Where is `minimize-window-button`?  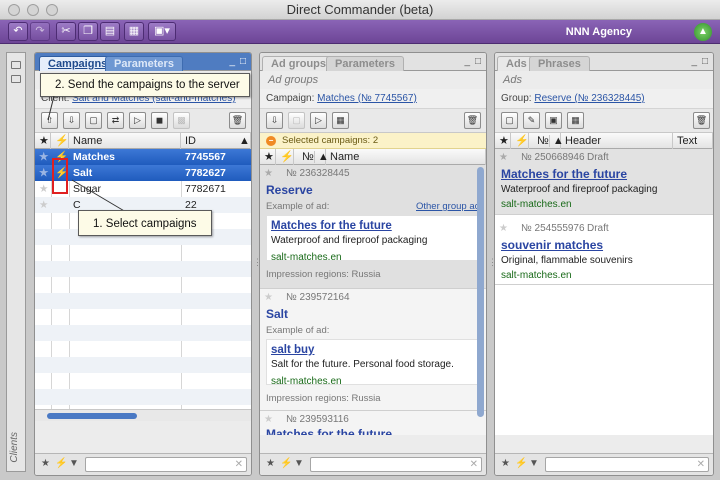
minimize-window-button is located at coordinates (33, 10).